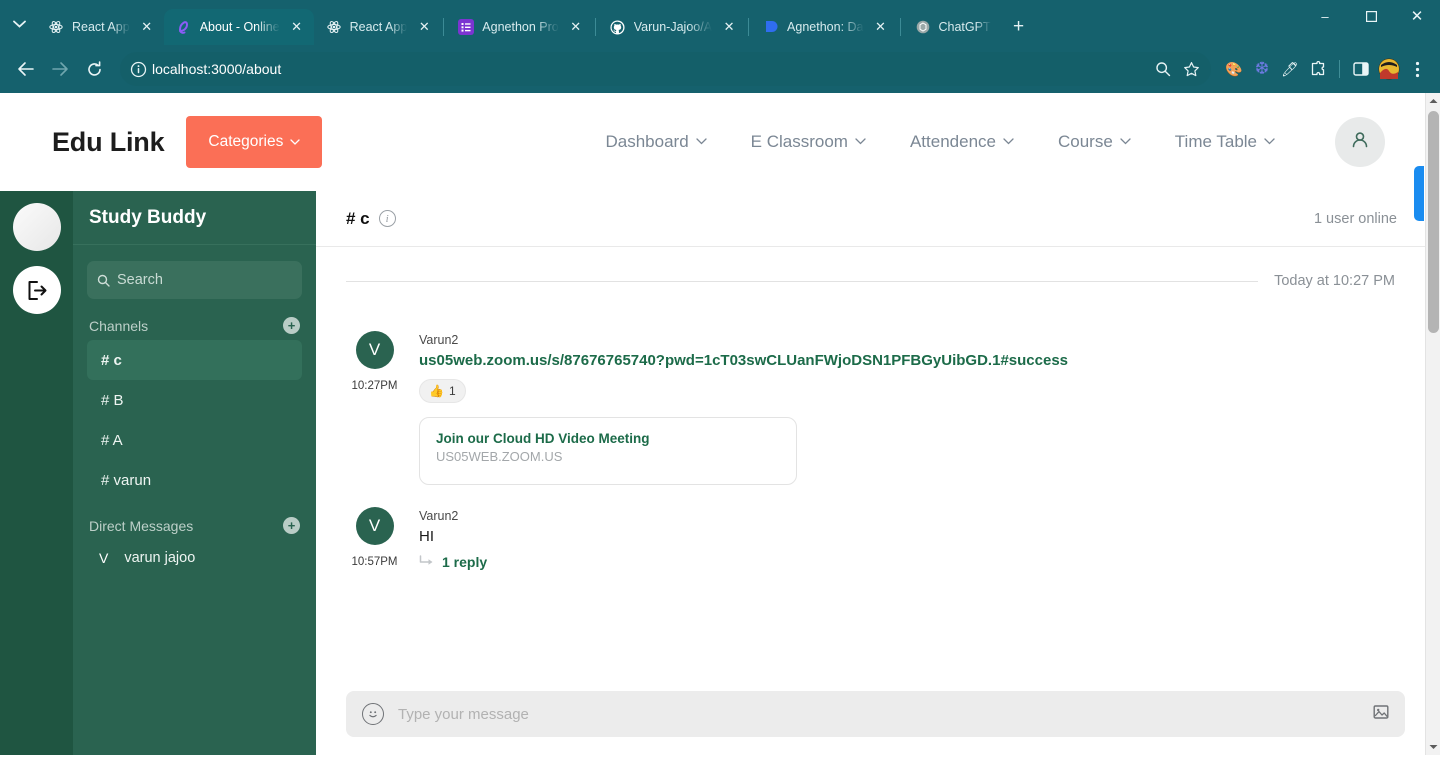 The height and width of the screenshot is (758, 1440). I want to click on back-icon, so click(26, 69).